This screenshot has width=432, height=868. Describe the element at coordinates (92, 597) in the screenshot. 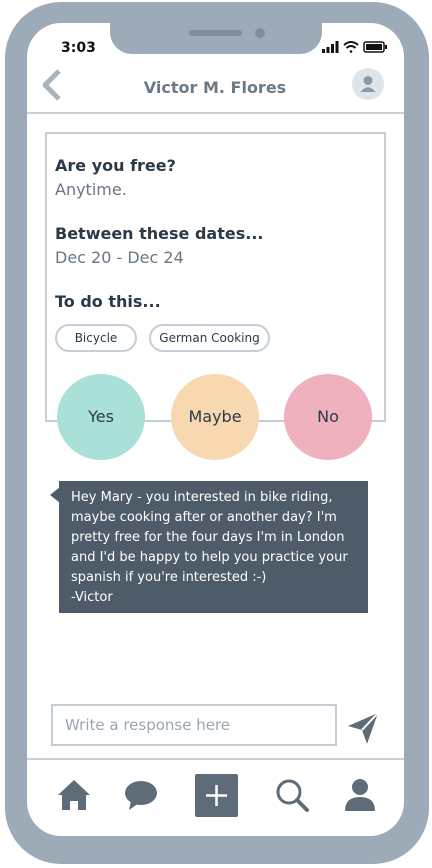

I see `message-signature: -Victor` at that location.